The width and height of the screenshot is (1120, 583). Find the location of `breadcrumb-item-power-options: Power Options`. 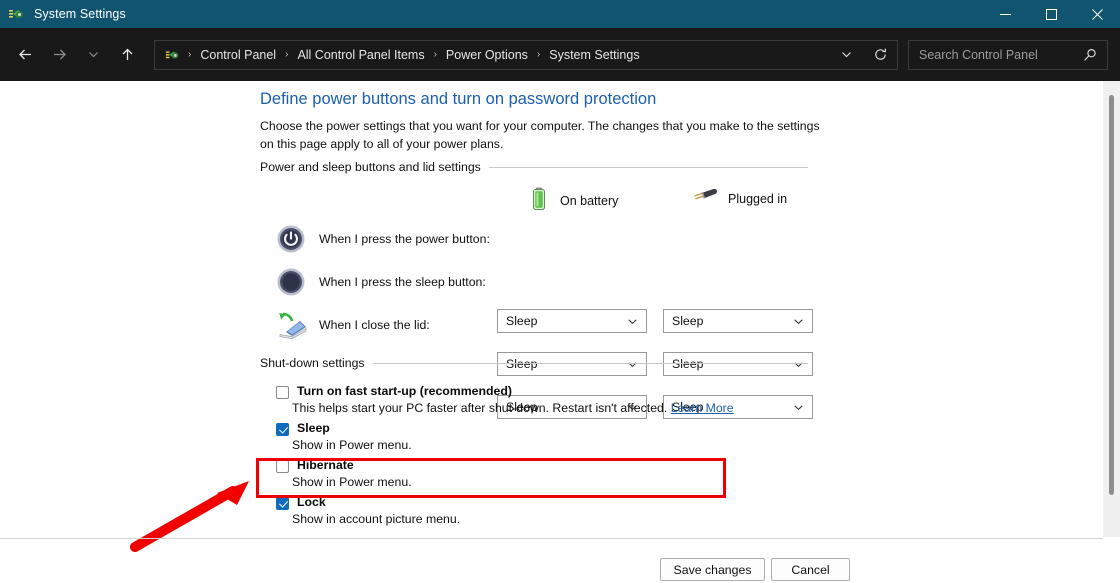

breadcrumb-item-power-options: Power Options is located at coordinates (487, 55).